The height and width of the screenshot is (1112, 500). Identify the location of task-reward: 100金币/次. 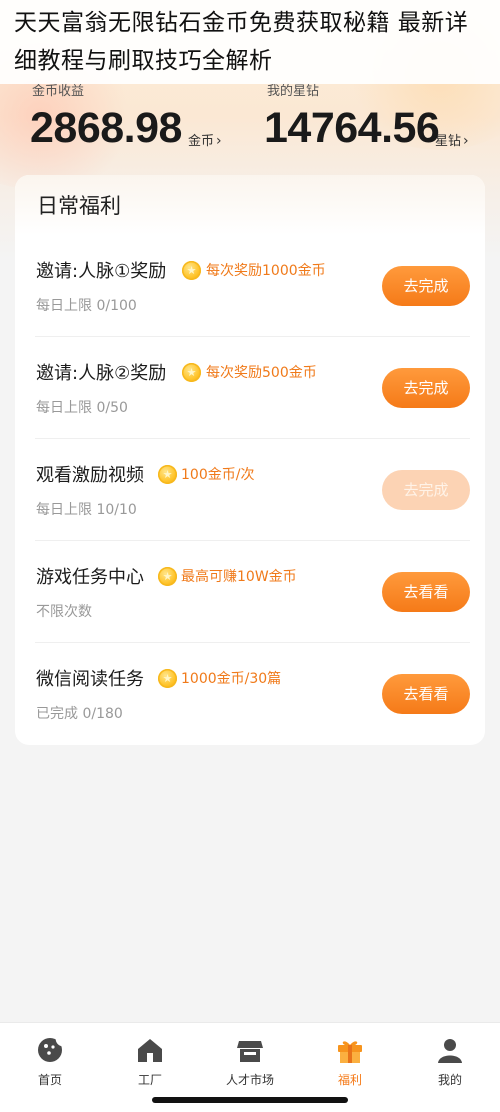
(218, 475).